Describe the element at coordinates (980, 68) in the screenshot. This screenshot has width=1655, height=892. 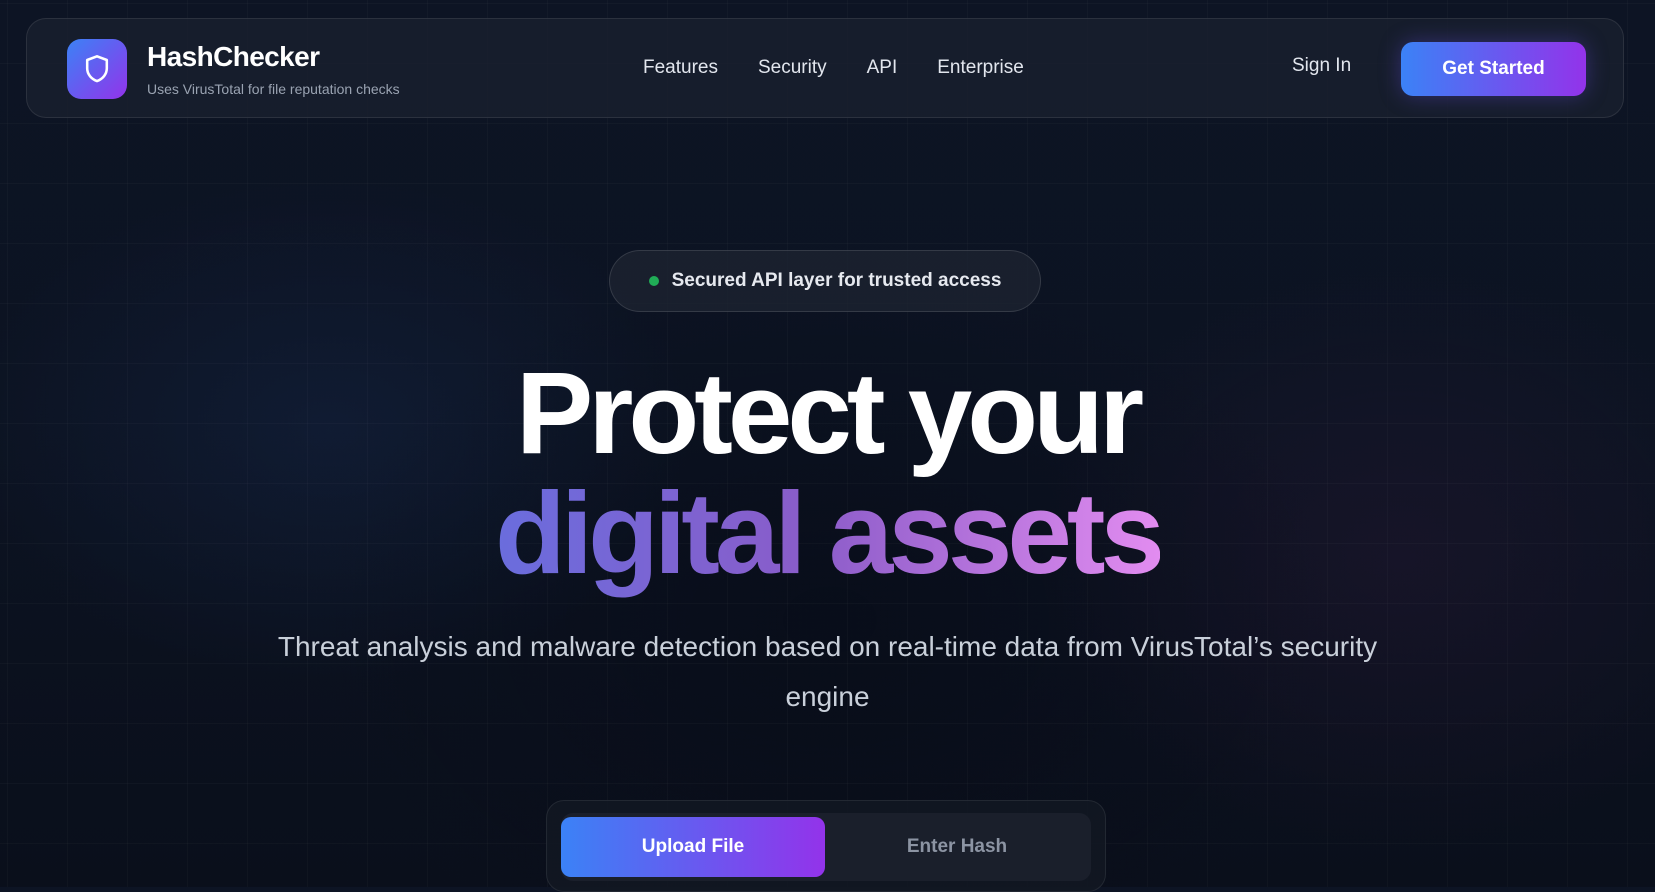
I see `nav-link-enterprise: Enterprise` at that location.